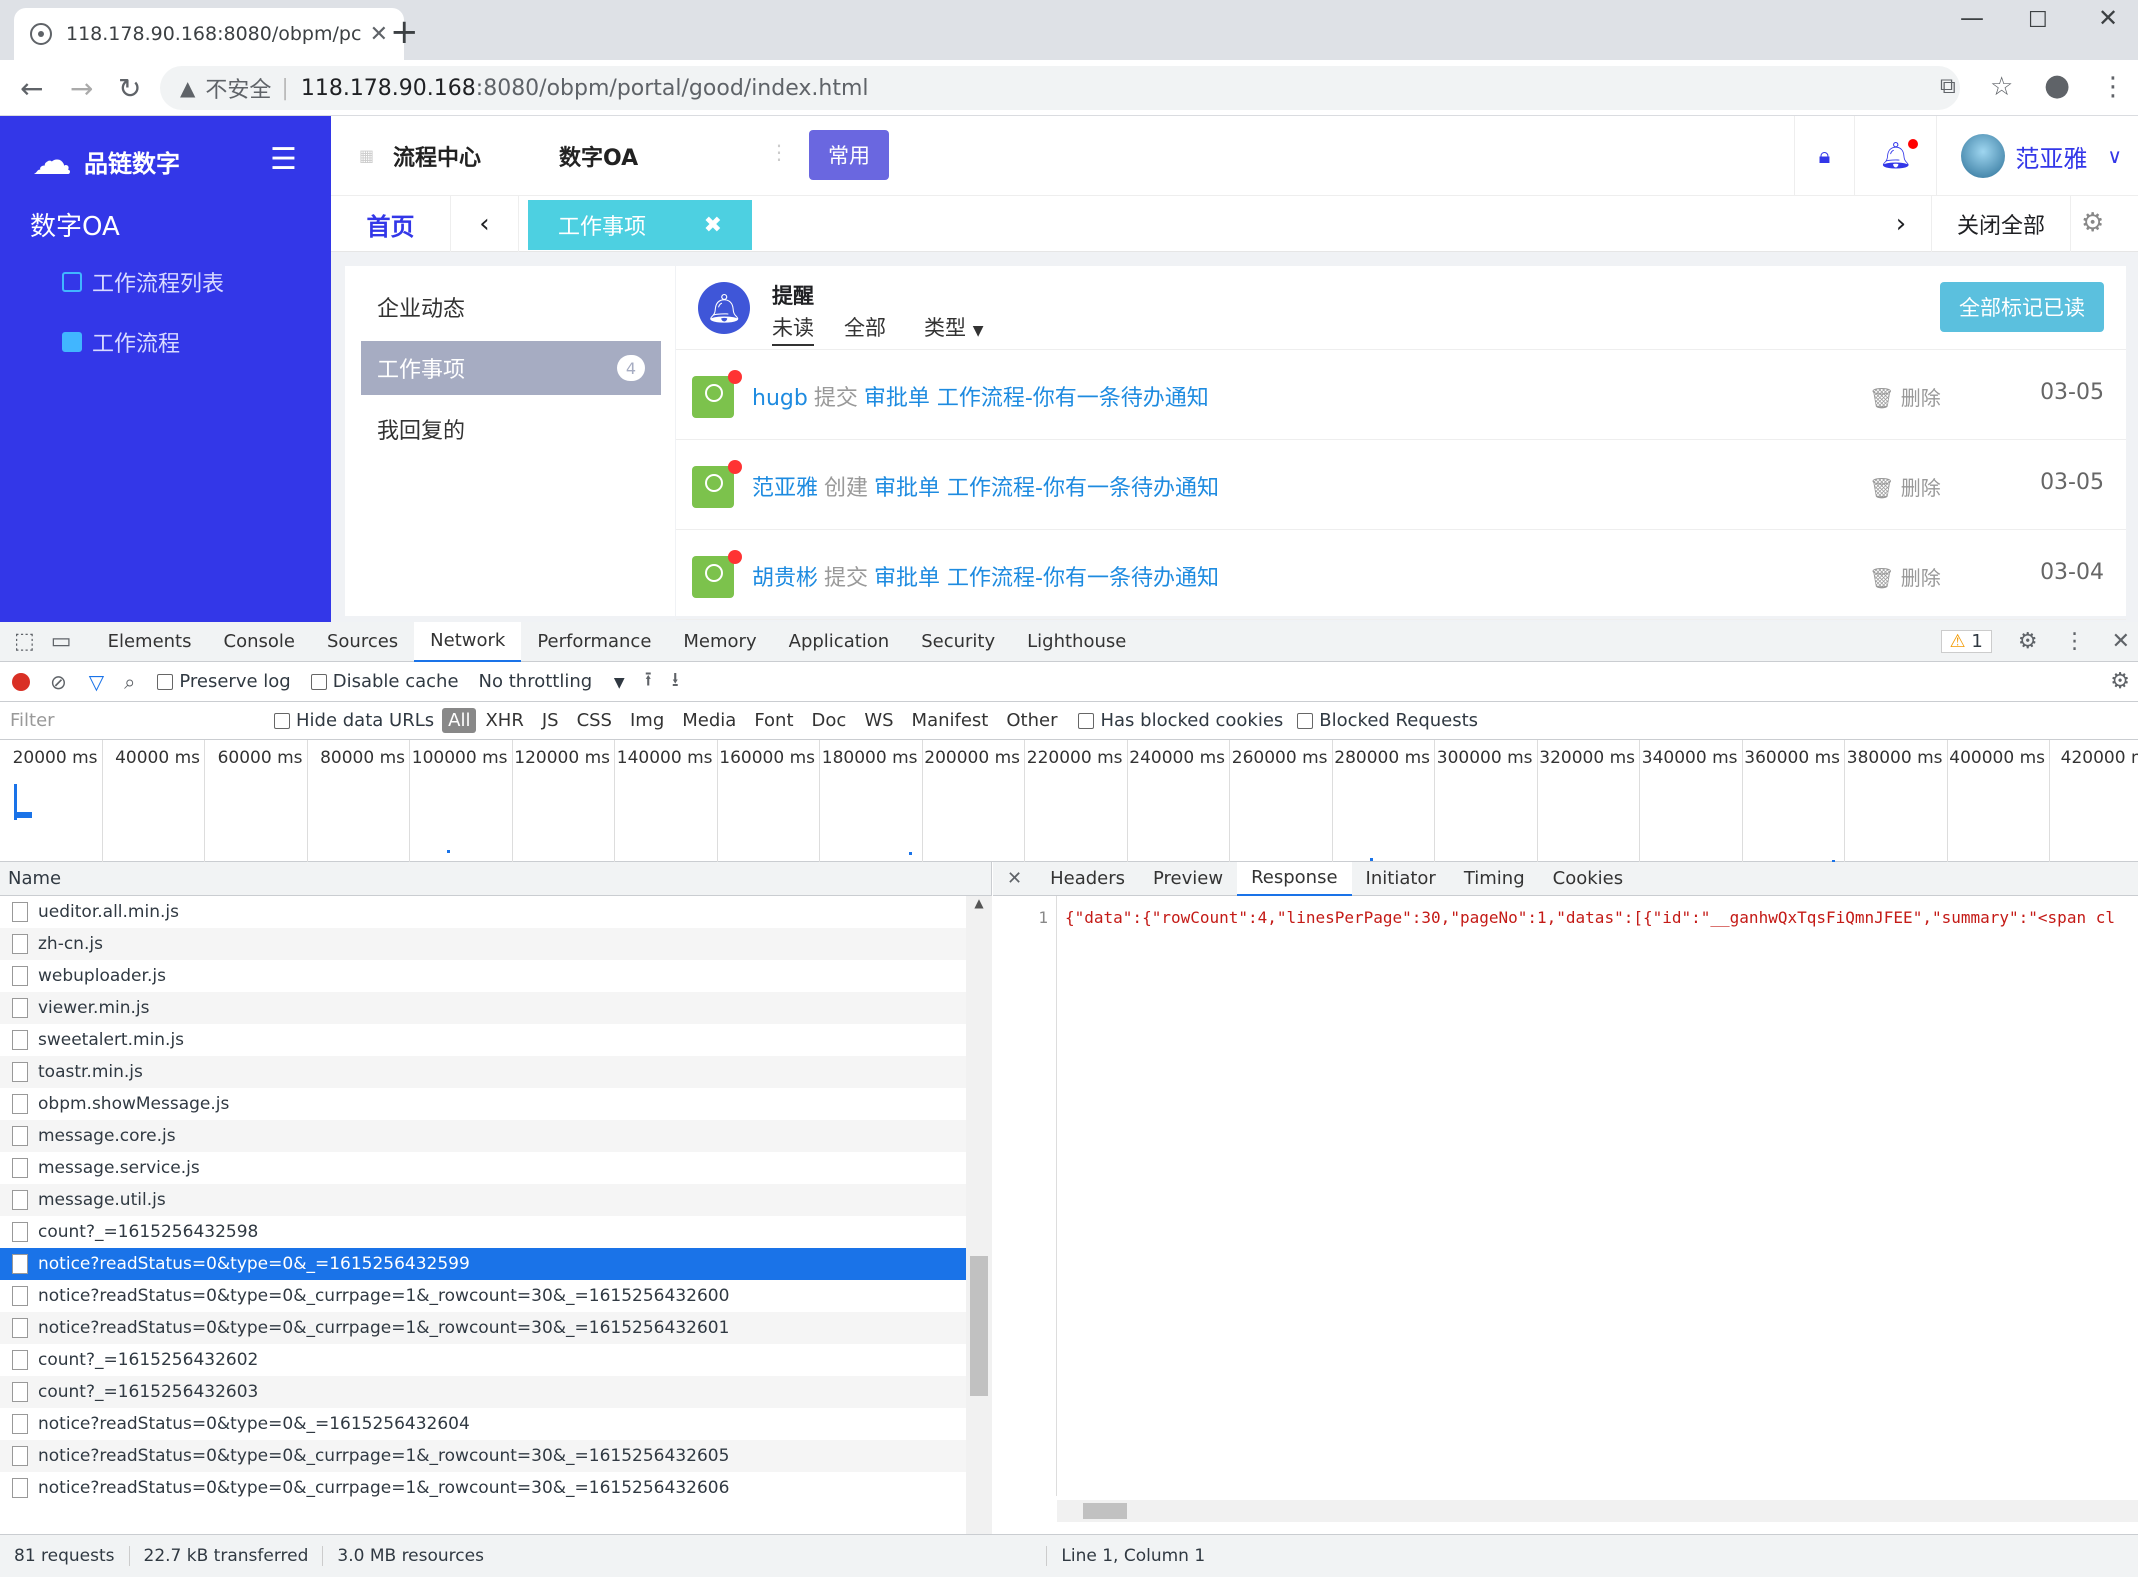 This screenshot has width=2138, height=1577. I want to click on user-menu: 范亚雅 ∨, so click(2037, 156).